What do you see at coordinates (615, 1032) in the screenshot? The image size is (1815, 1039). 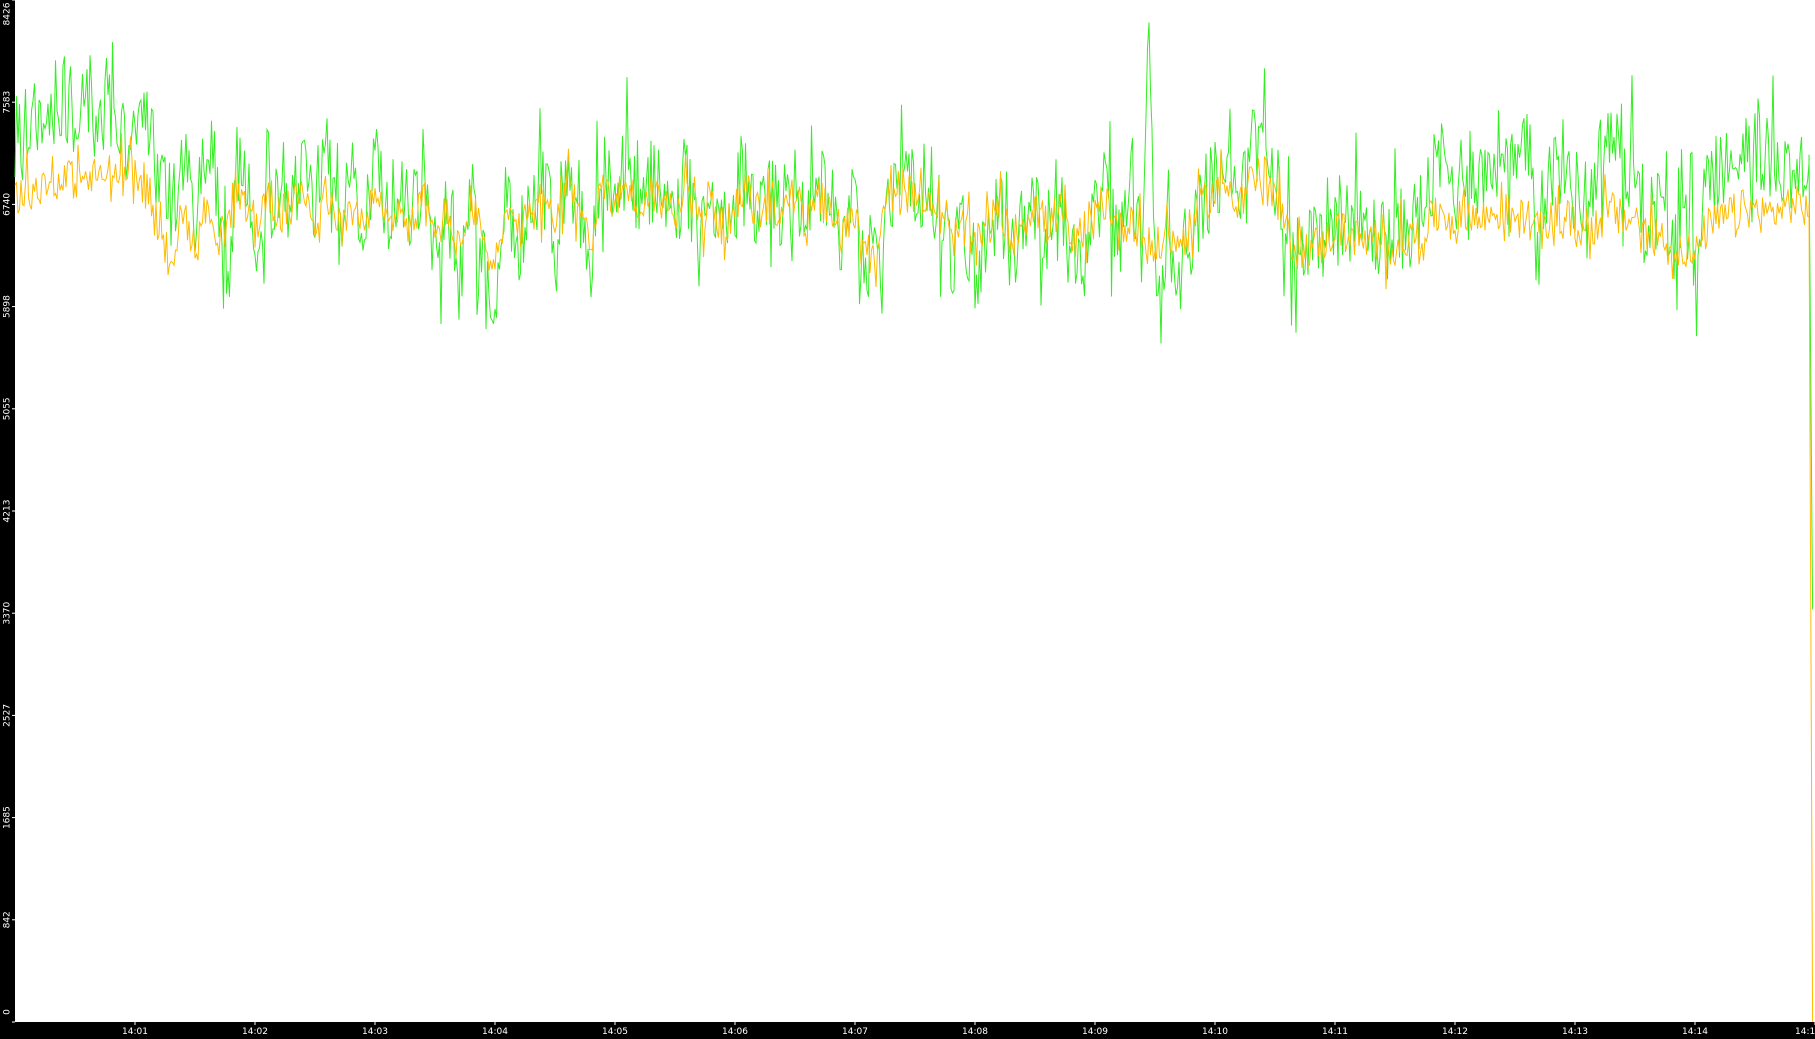 I see `x-tick-label: 14:05` at bounding box center [615, 1032].